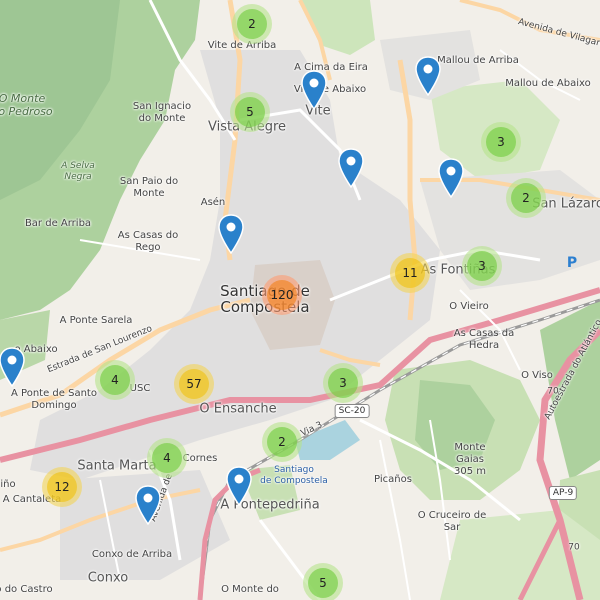  What do you see at coordinates (26, 105) in the screenshot?
I see `place-label: O Monte do Pedroso` at bounding box center [26, 105].